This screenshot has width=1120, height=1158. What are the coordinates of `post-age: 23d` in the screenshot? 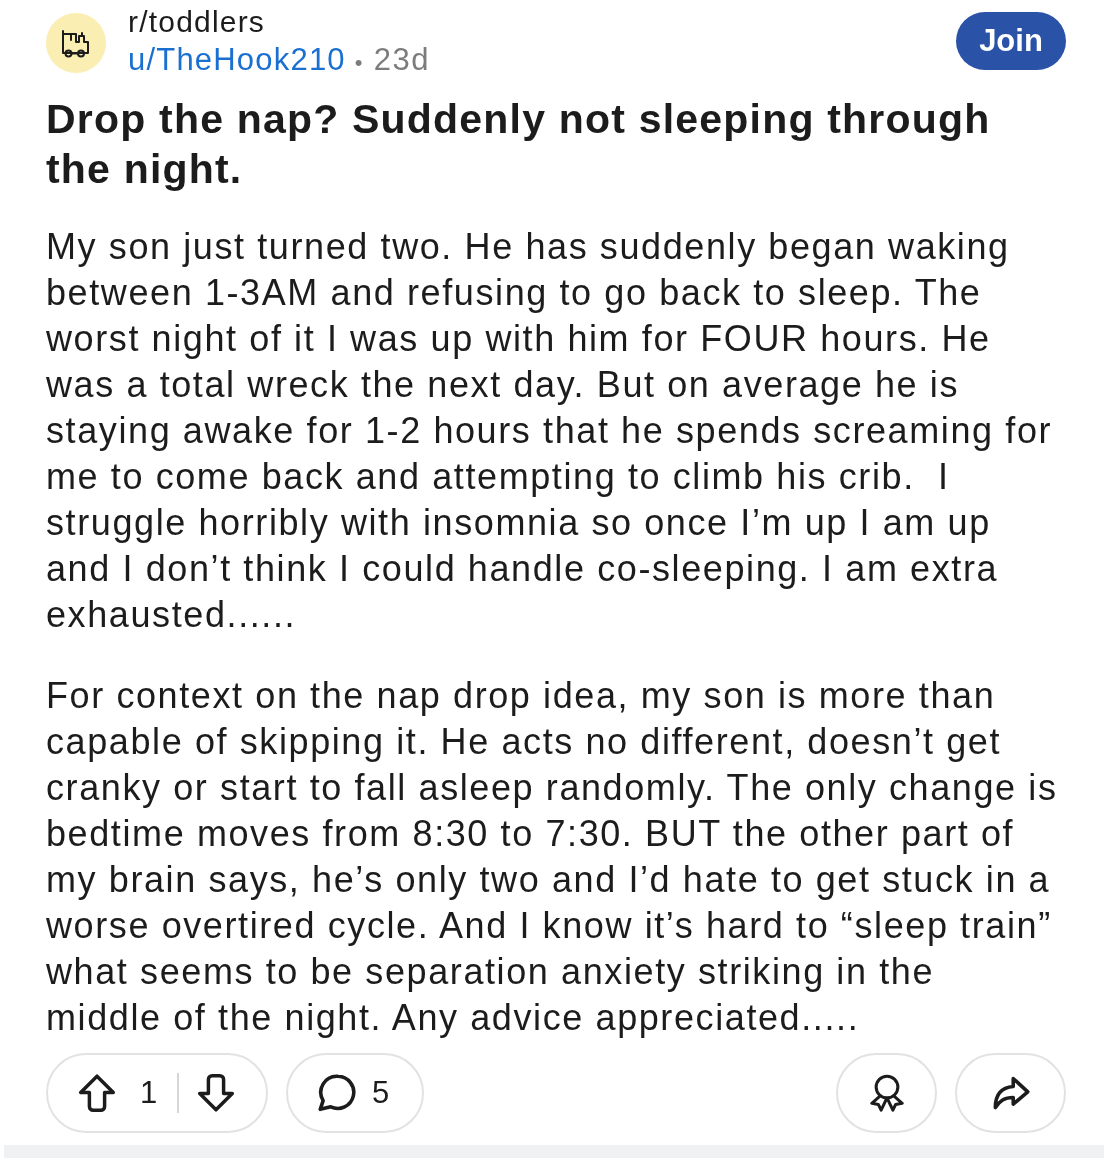 It's located at (402, 60).